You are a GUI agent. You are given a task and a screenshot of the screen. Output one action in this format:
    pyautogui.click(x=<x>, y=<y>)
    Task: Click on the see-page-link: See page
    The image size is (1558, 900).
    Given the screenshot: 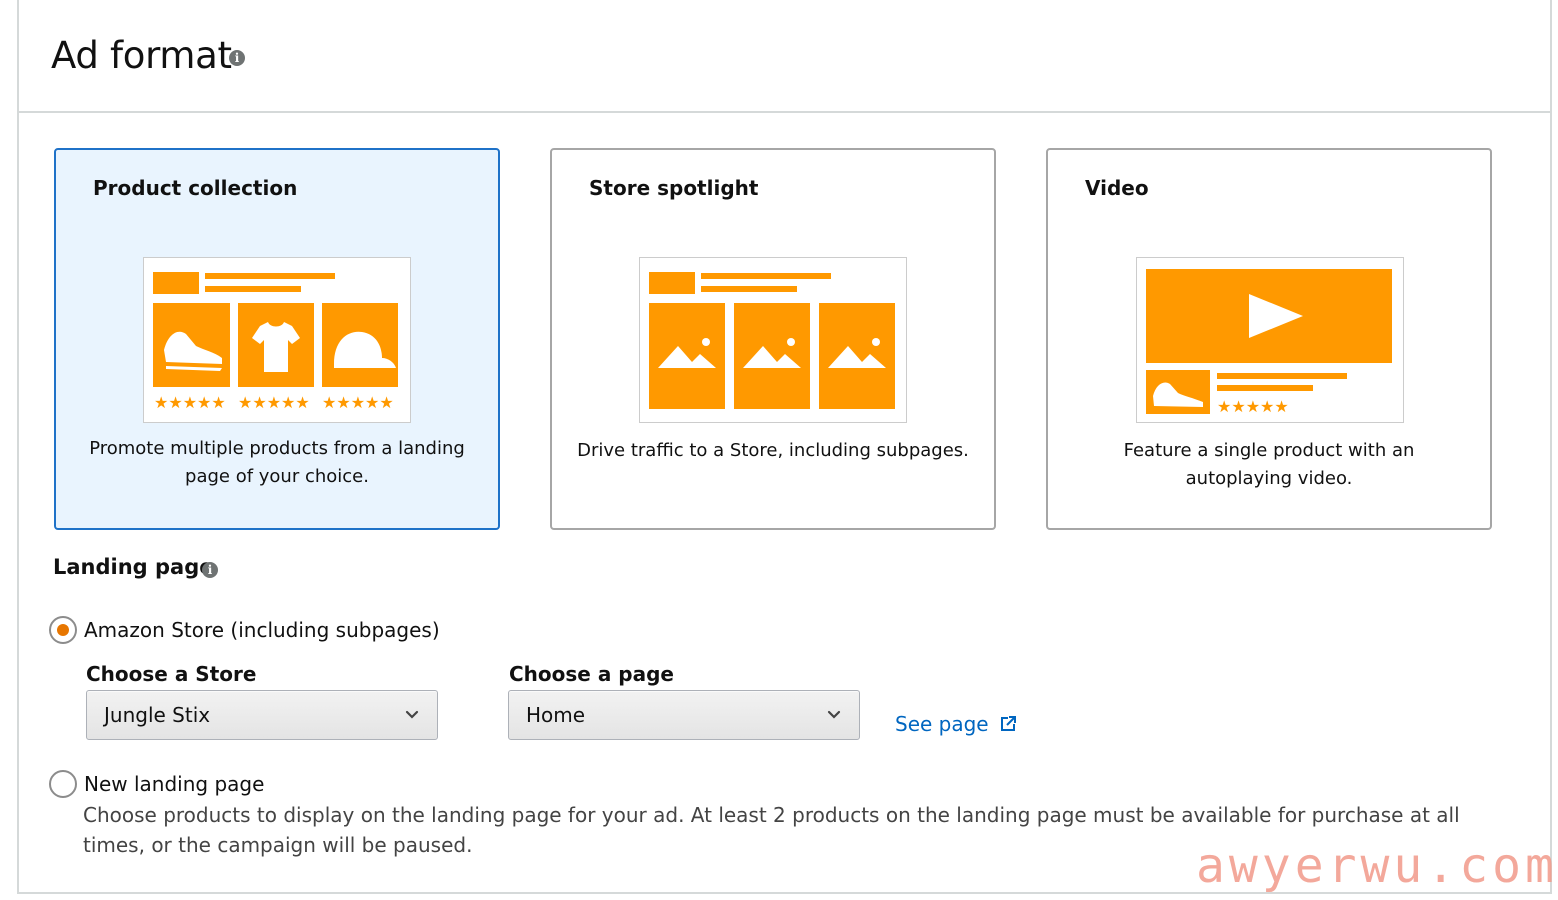 What is the action you would take?
    pyautogui.click(x=956, y=724)
    